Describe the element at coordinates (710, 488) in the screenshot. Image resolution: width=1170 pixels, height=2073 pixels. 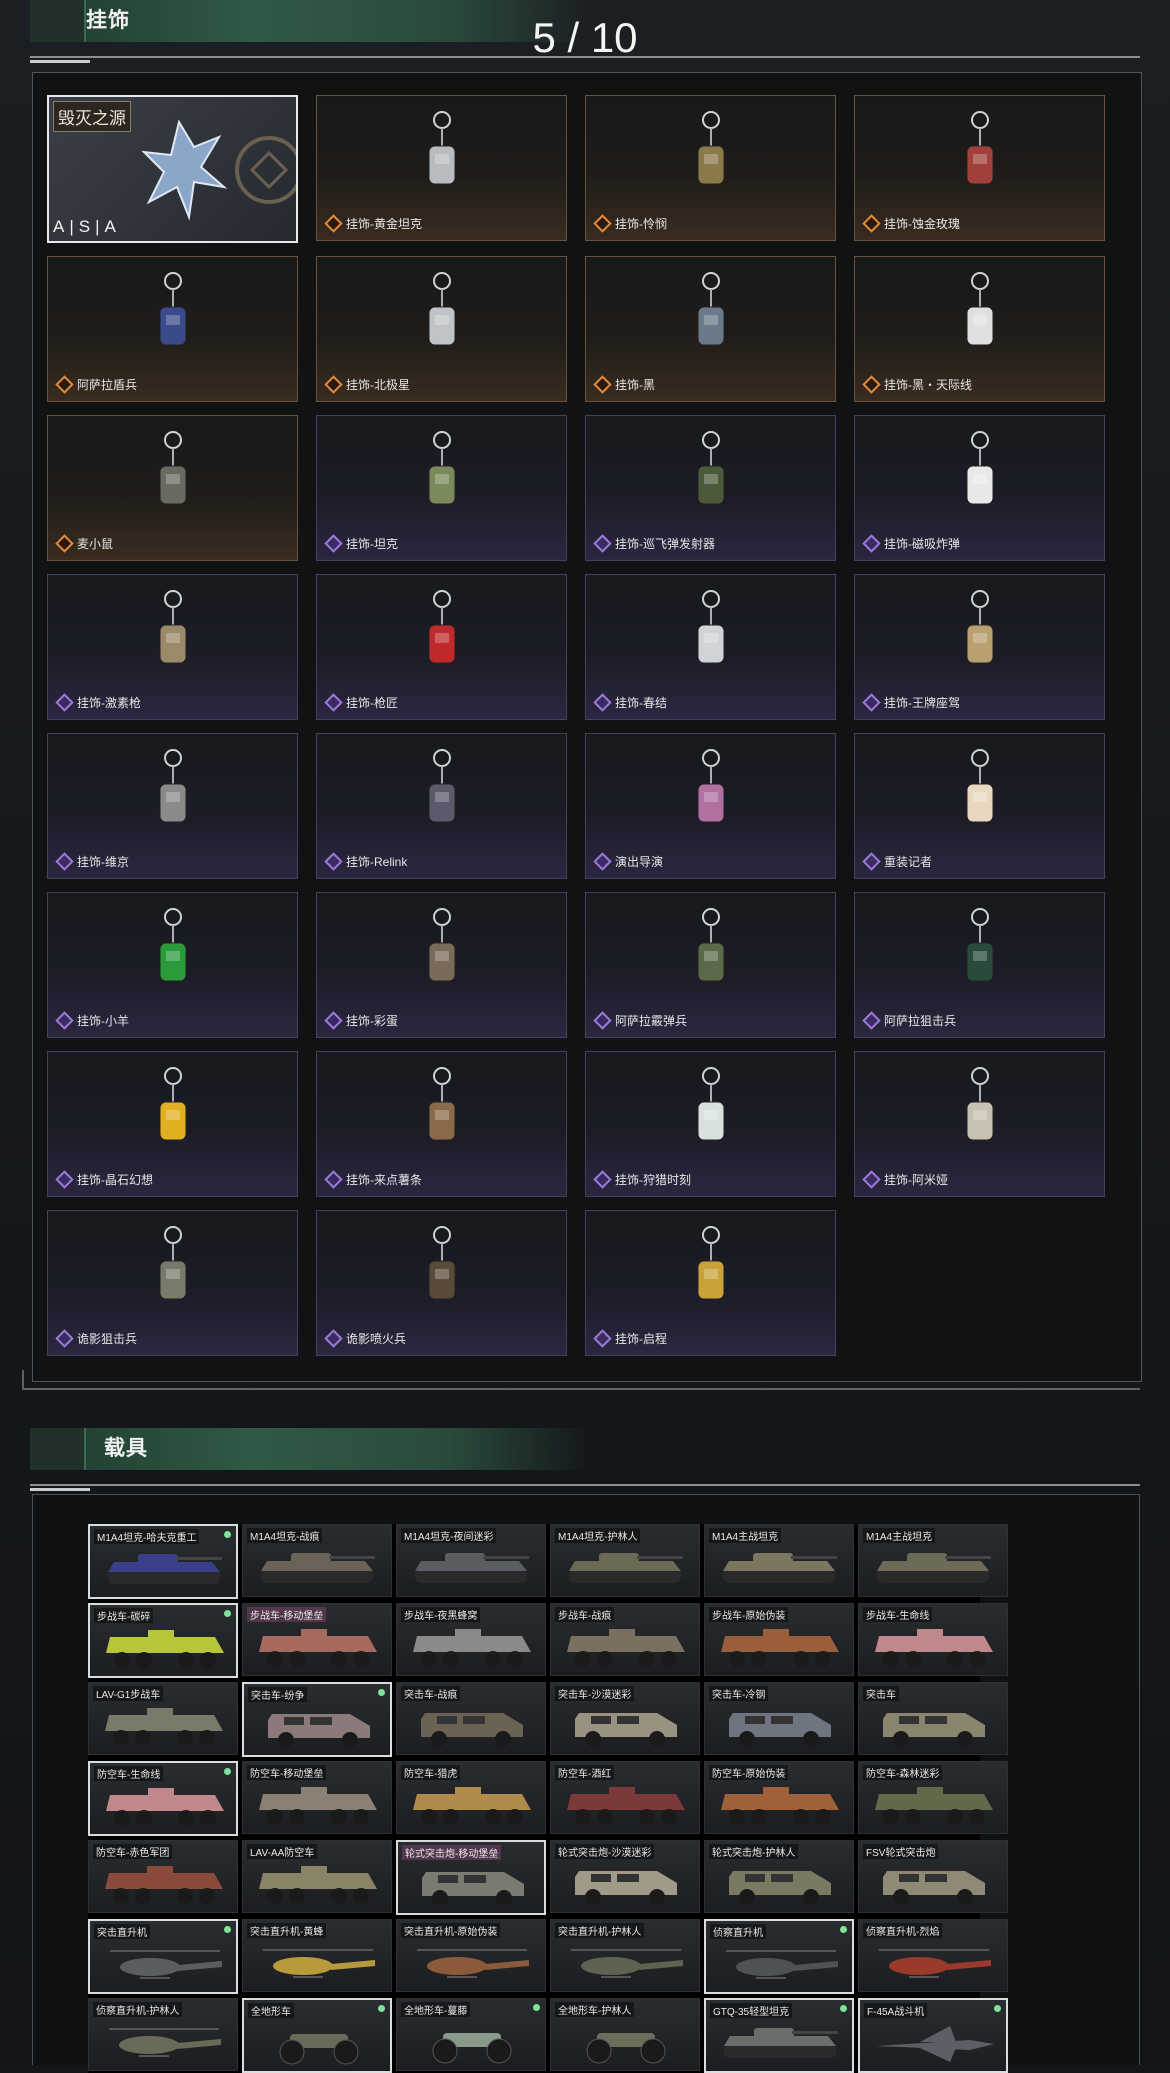
I see `charm-card: 挂饰-巡飞弹发射器` at that location.